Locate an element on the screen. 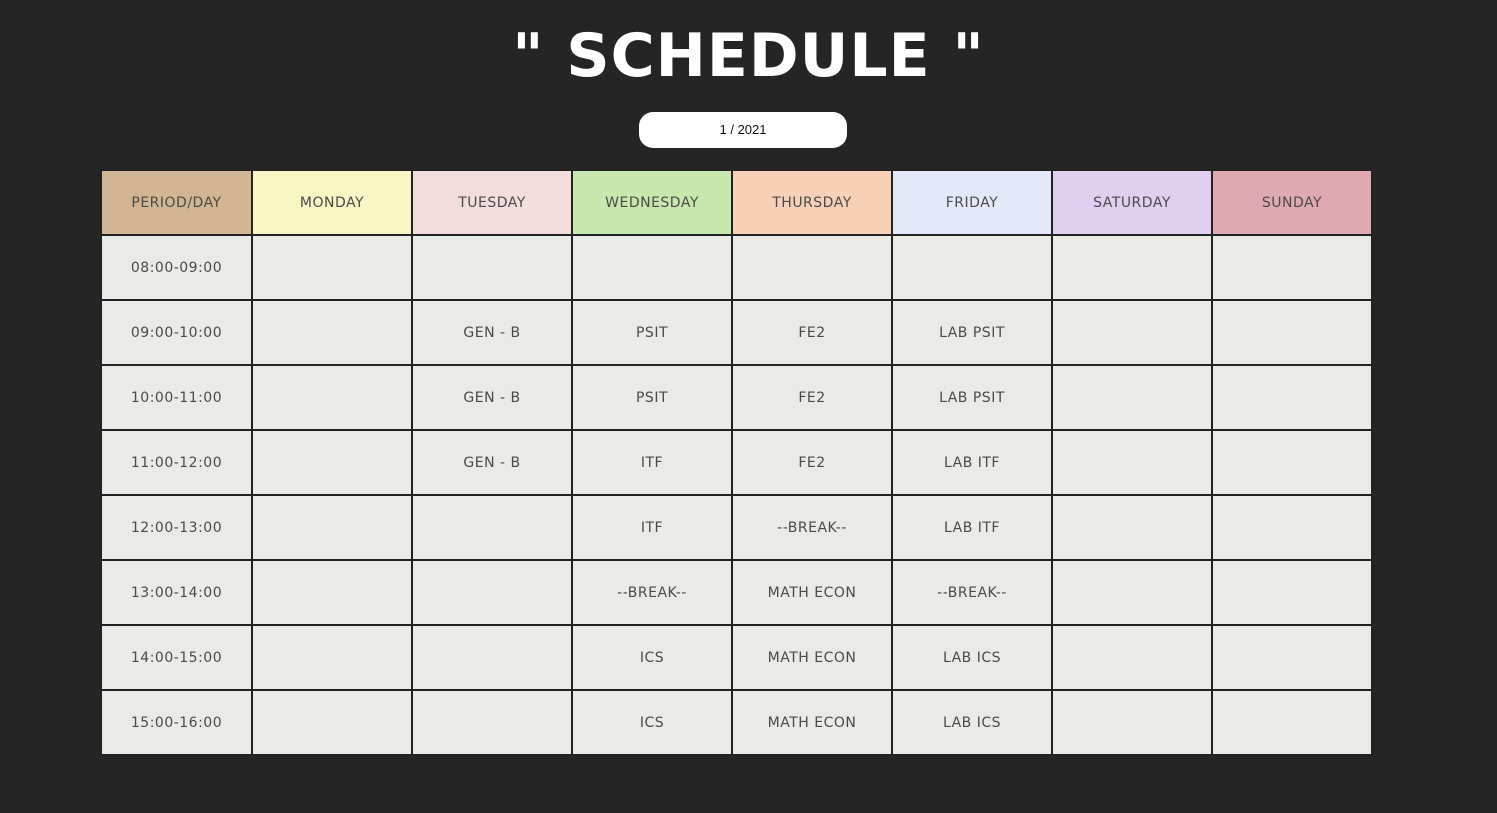  table-row: 15:00-16:00 ICS MATH ECON LAB ICS is located at coordinates (736, 722).